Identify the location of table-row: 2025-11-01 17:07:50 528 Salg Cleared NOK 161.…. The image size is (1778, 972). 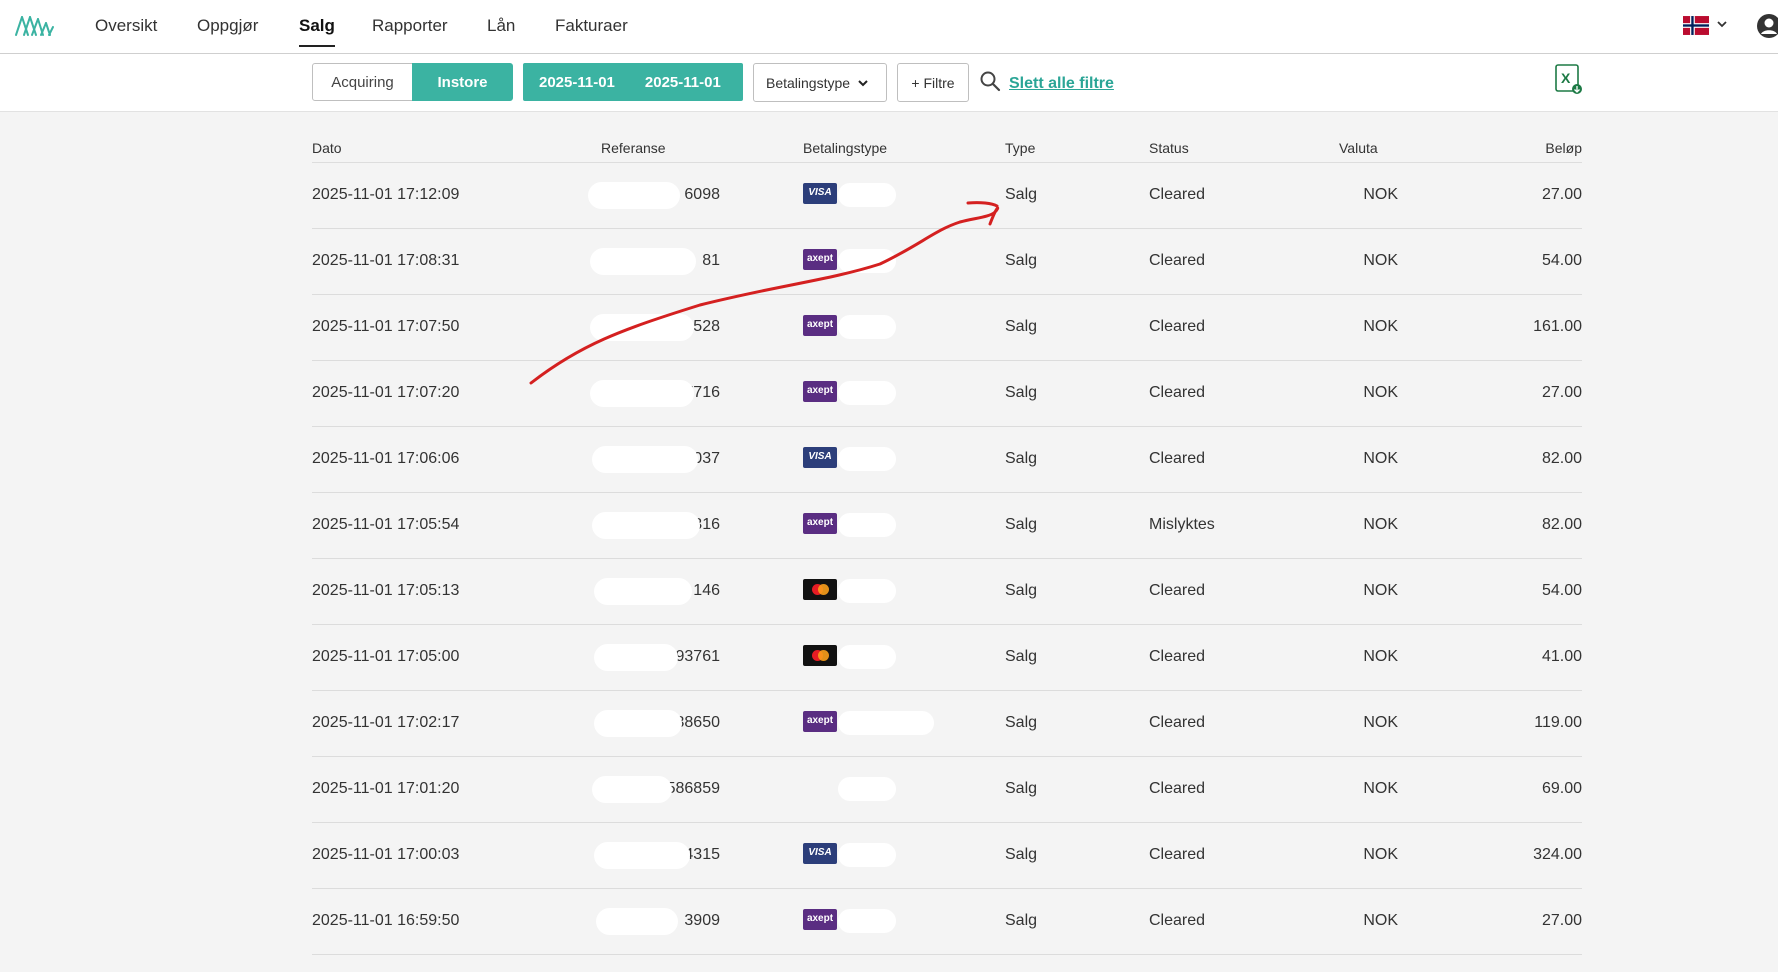
(947, 328).